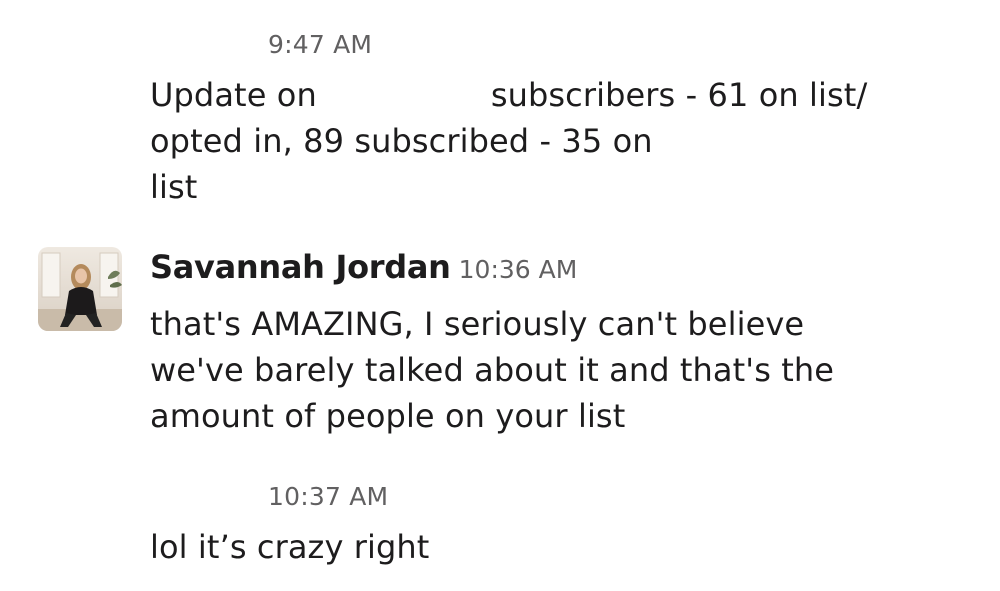 This screenshot has width=1000, height=591. I want to click on message-line: opted in, 89 subscribed - 35 on, so click(401, 141).